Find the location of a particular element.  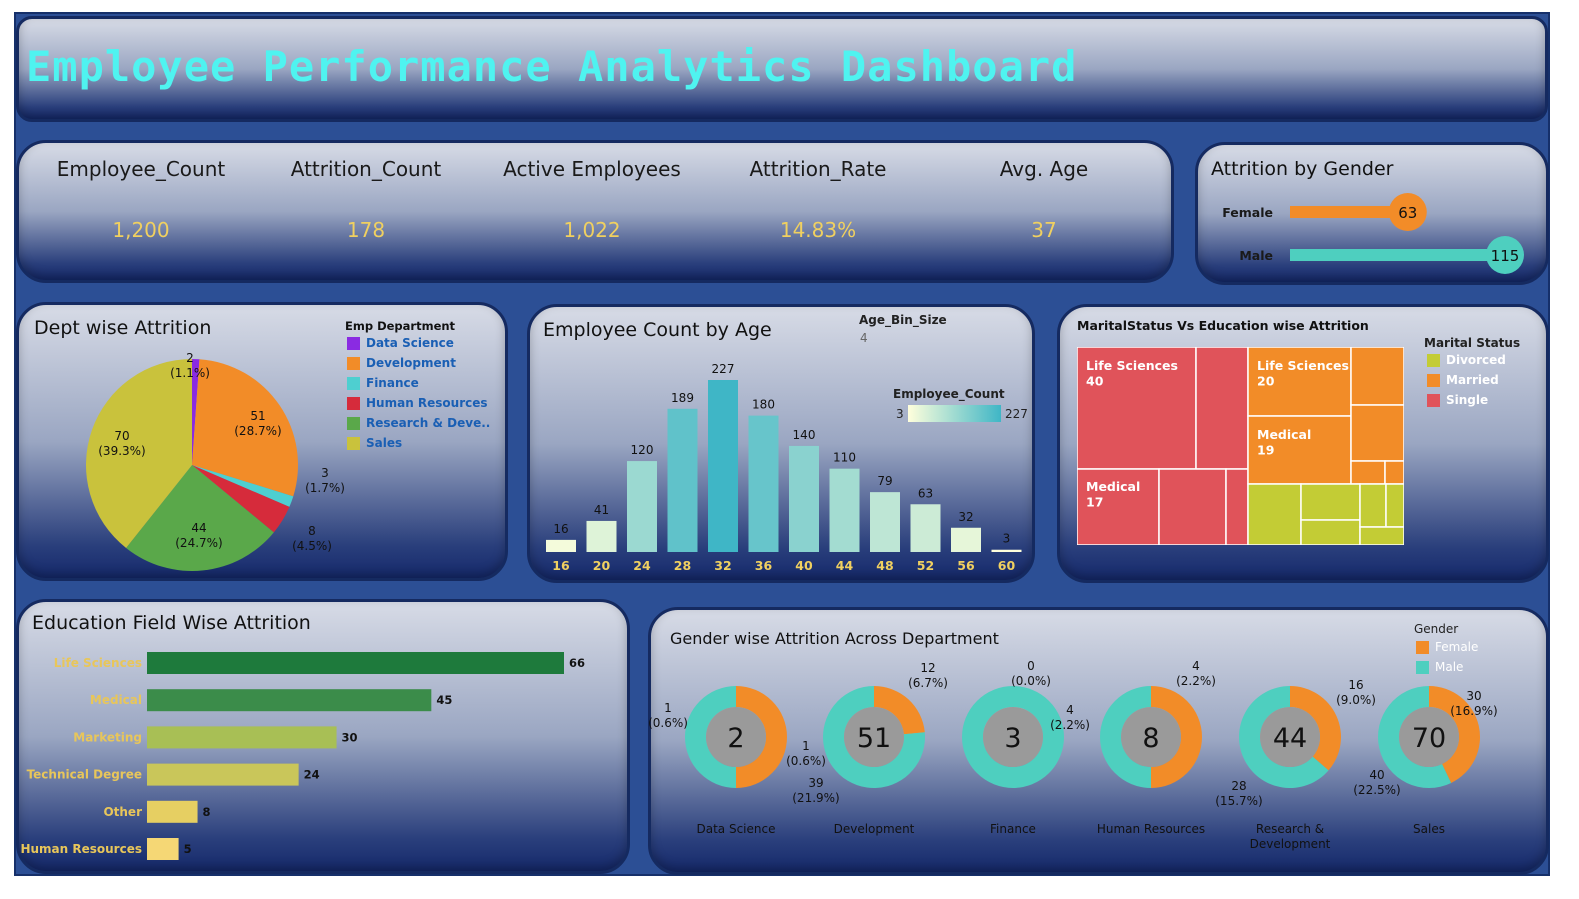

donut-dept-label: Human Resources is located at coordinates (1151, 829).